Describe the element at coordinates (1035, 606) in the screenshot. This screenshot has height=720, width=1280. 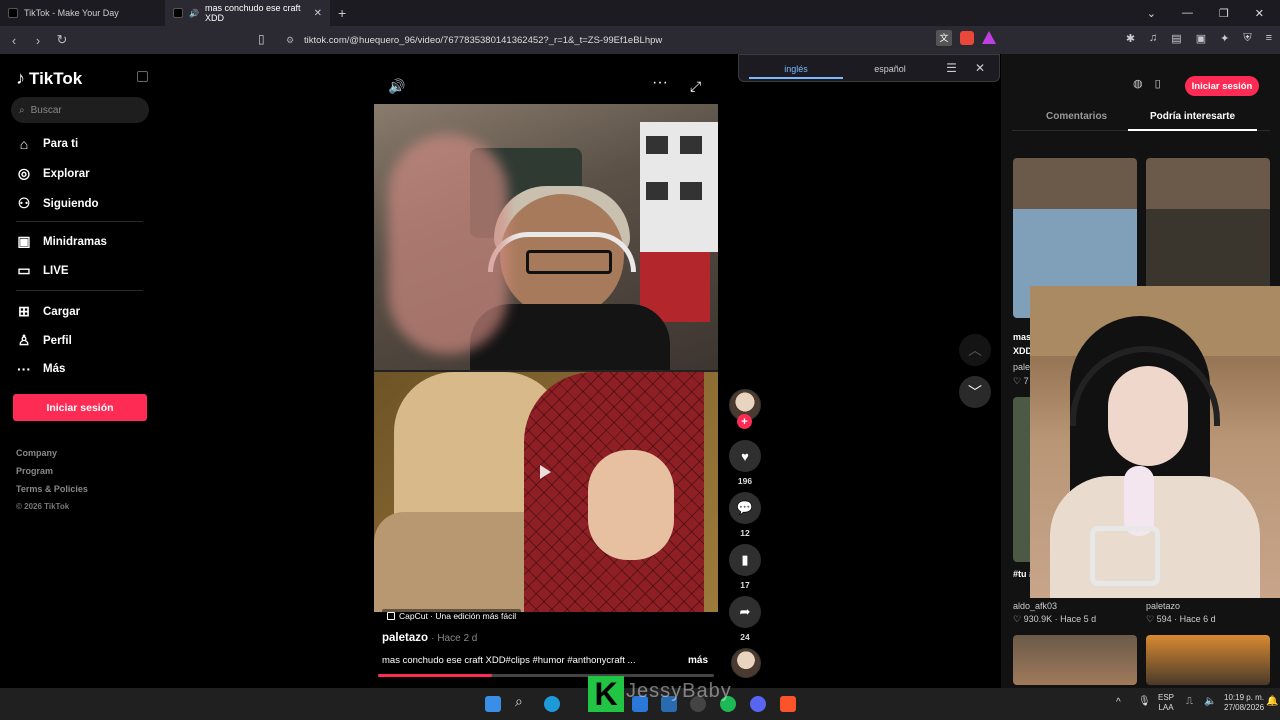
I see `card-author: aldo_afk03` at that location.